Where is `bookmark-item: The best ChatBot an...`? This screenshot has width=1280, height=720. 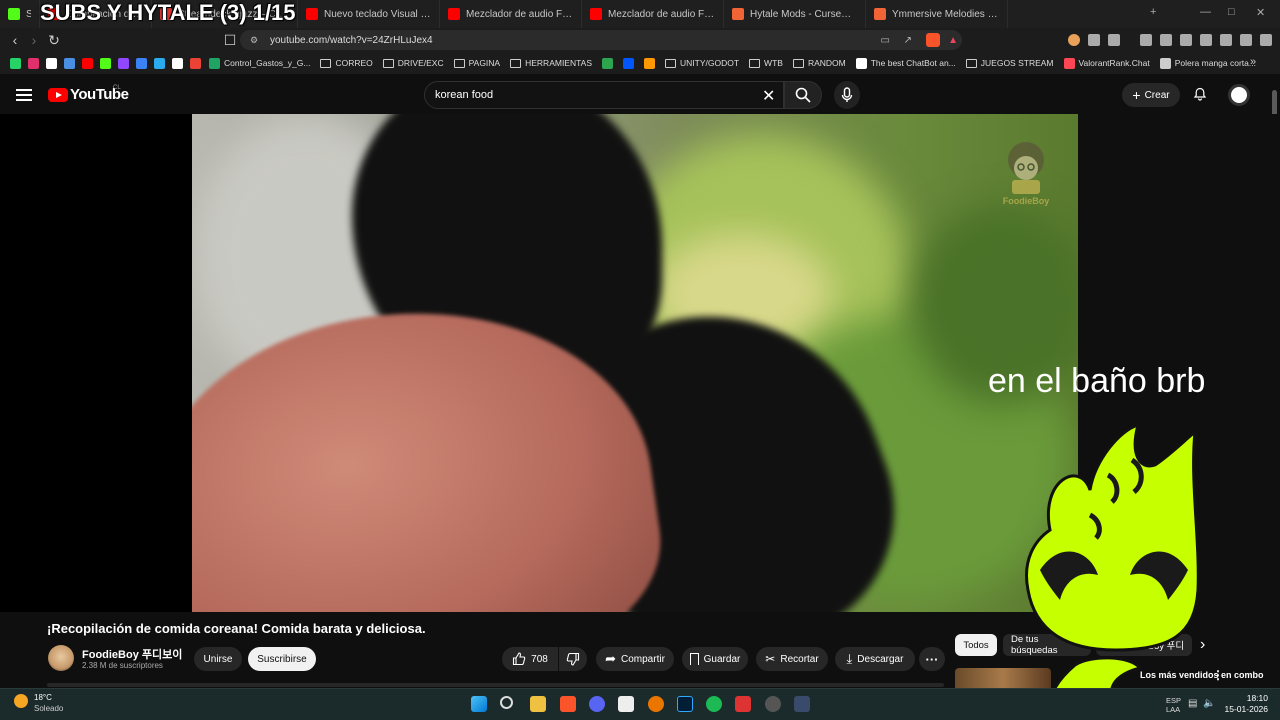
bookmark-item: The best ChatBot an... is located at coordinates (906, 63).